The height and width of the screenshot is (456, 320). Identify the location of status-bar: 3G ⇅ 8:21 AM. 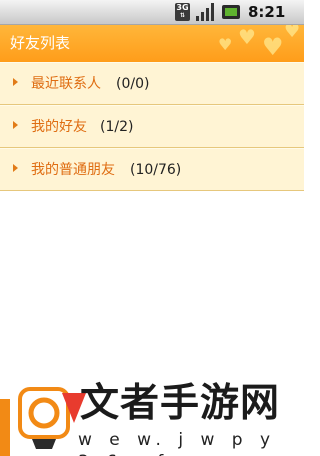
(152, 20).